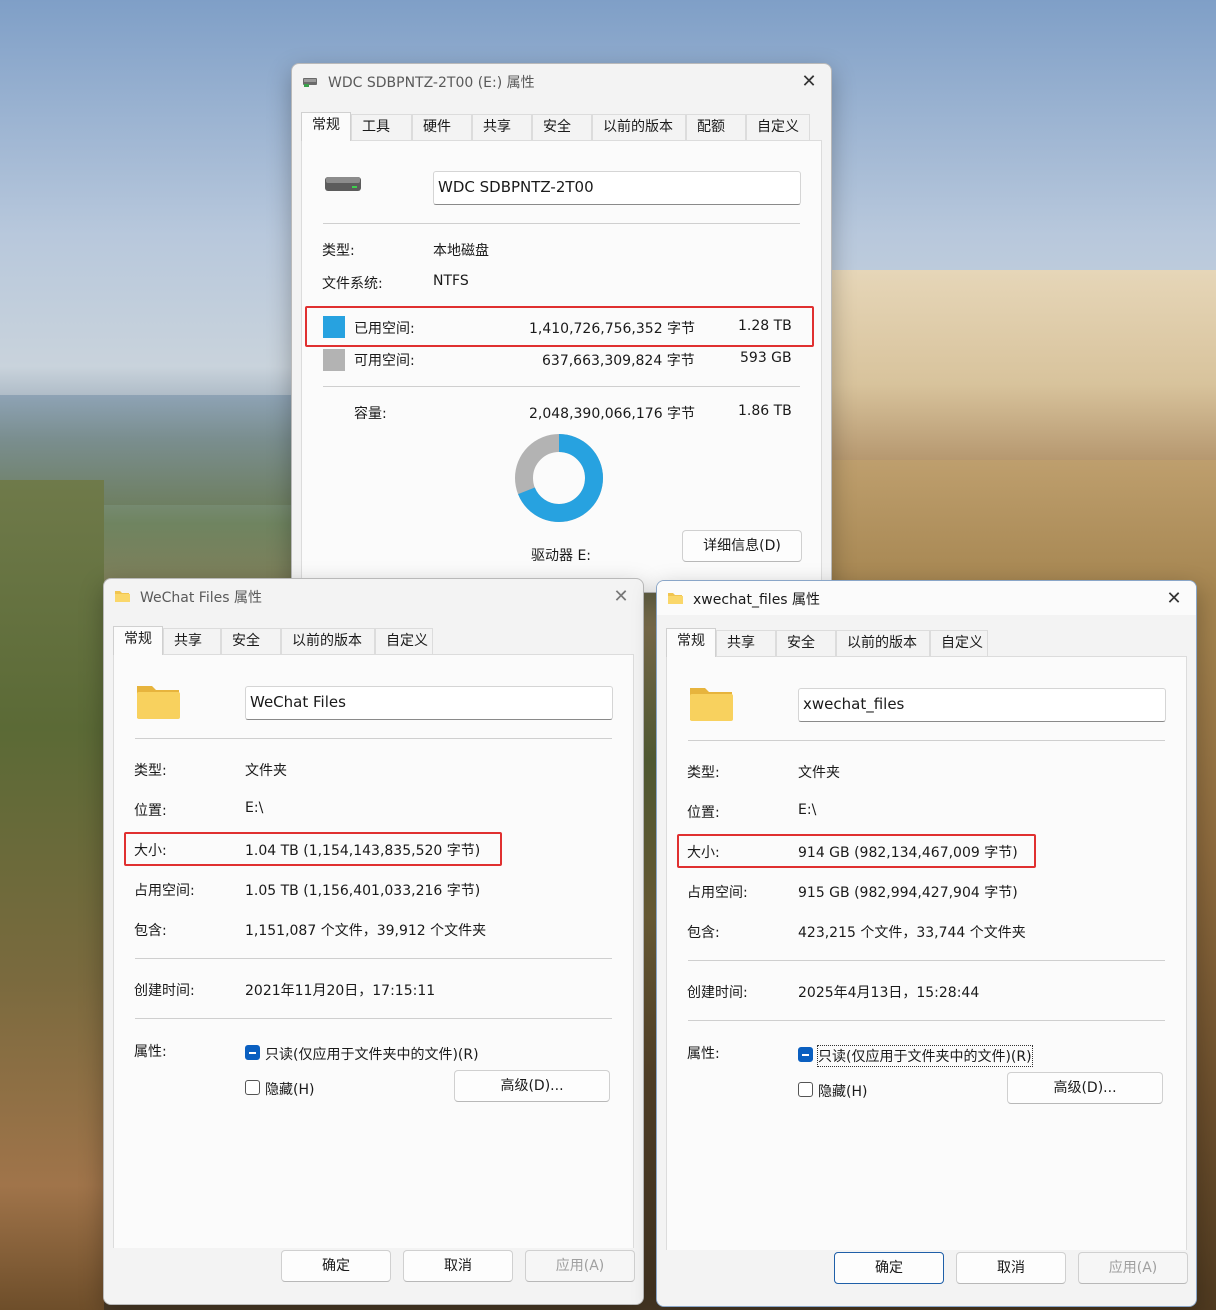 This screenshot has width=1216, height=1310. Describe the element at coordinates (340, 991) in the screenshot. I see `created-value: 2021年11月20日，17:15:11` at that location.